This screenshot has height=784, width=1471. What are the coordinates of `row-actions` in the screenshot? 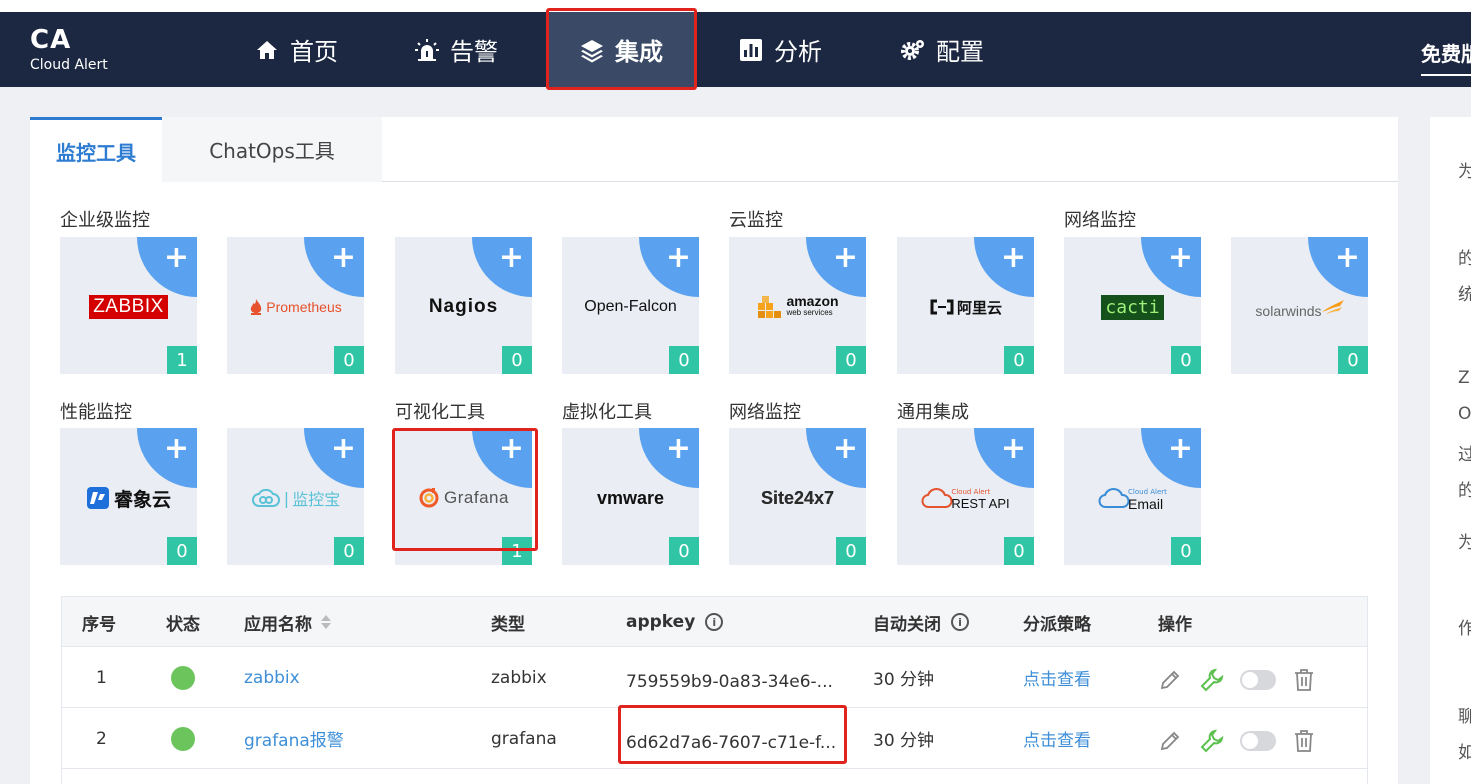 It's located at (1244, 679).